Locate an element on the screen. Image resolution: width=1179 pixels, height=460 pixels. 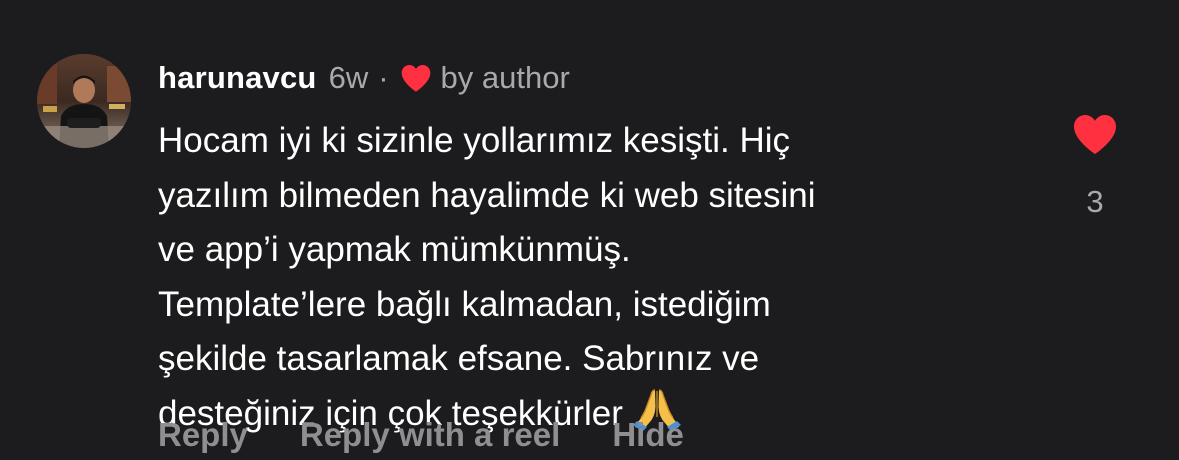
comment-actions: Reply Reply with a reel Hide is located at coordinates (421, 435).